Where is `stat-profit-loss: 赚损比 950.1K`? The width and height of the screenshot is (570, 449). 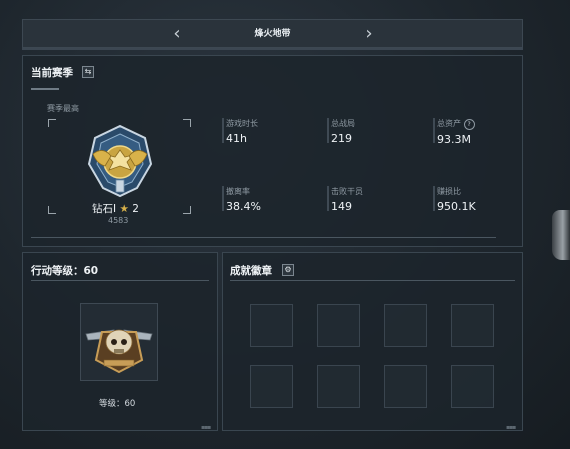 stat-profit-loss: 赚损比 950.1K is located at coordinates (482, 199).